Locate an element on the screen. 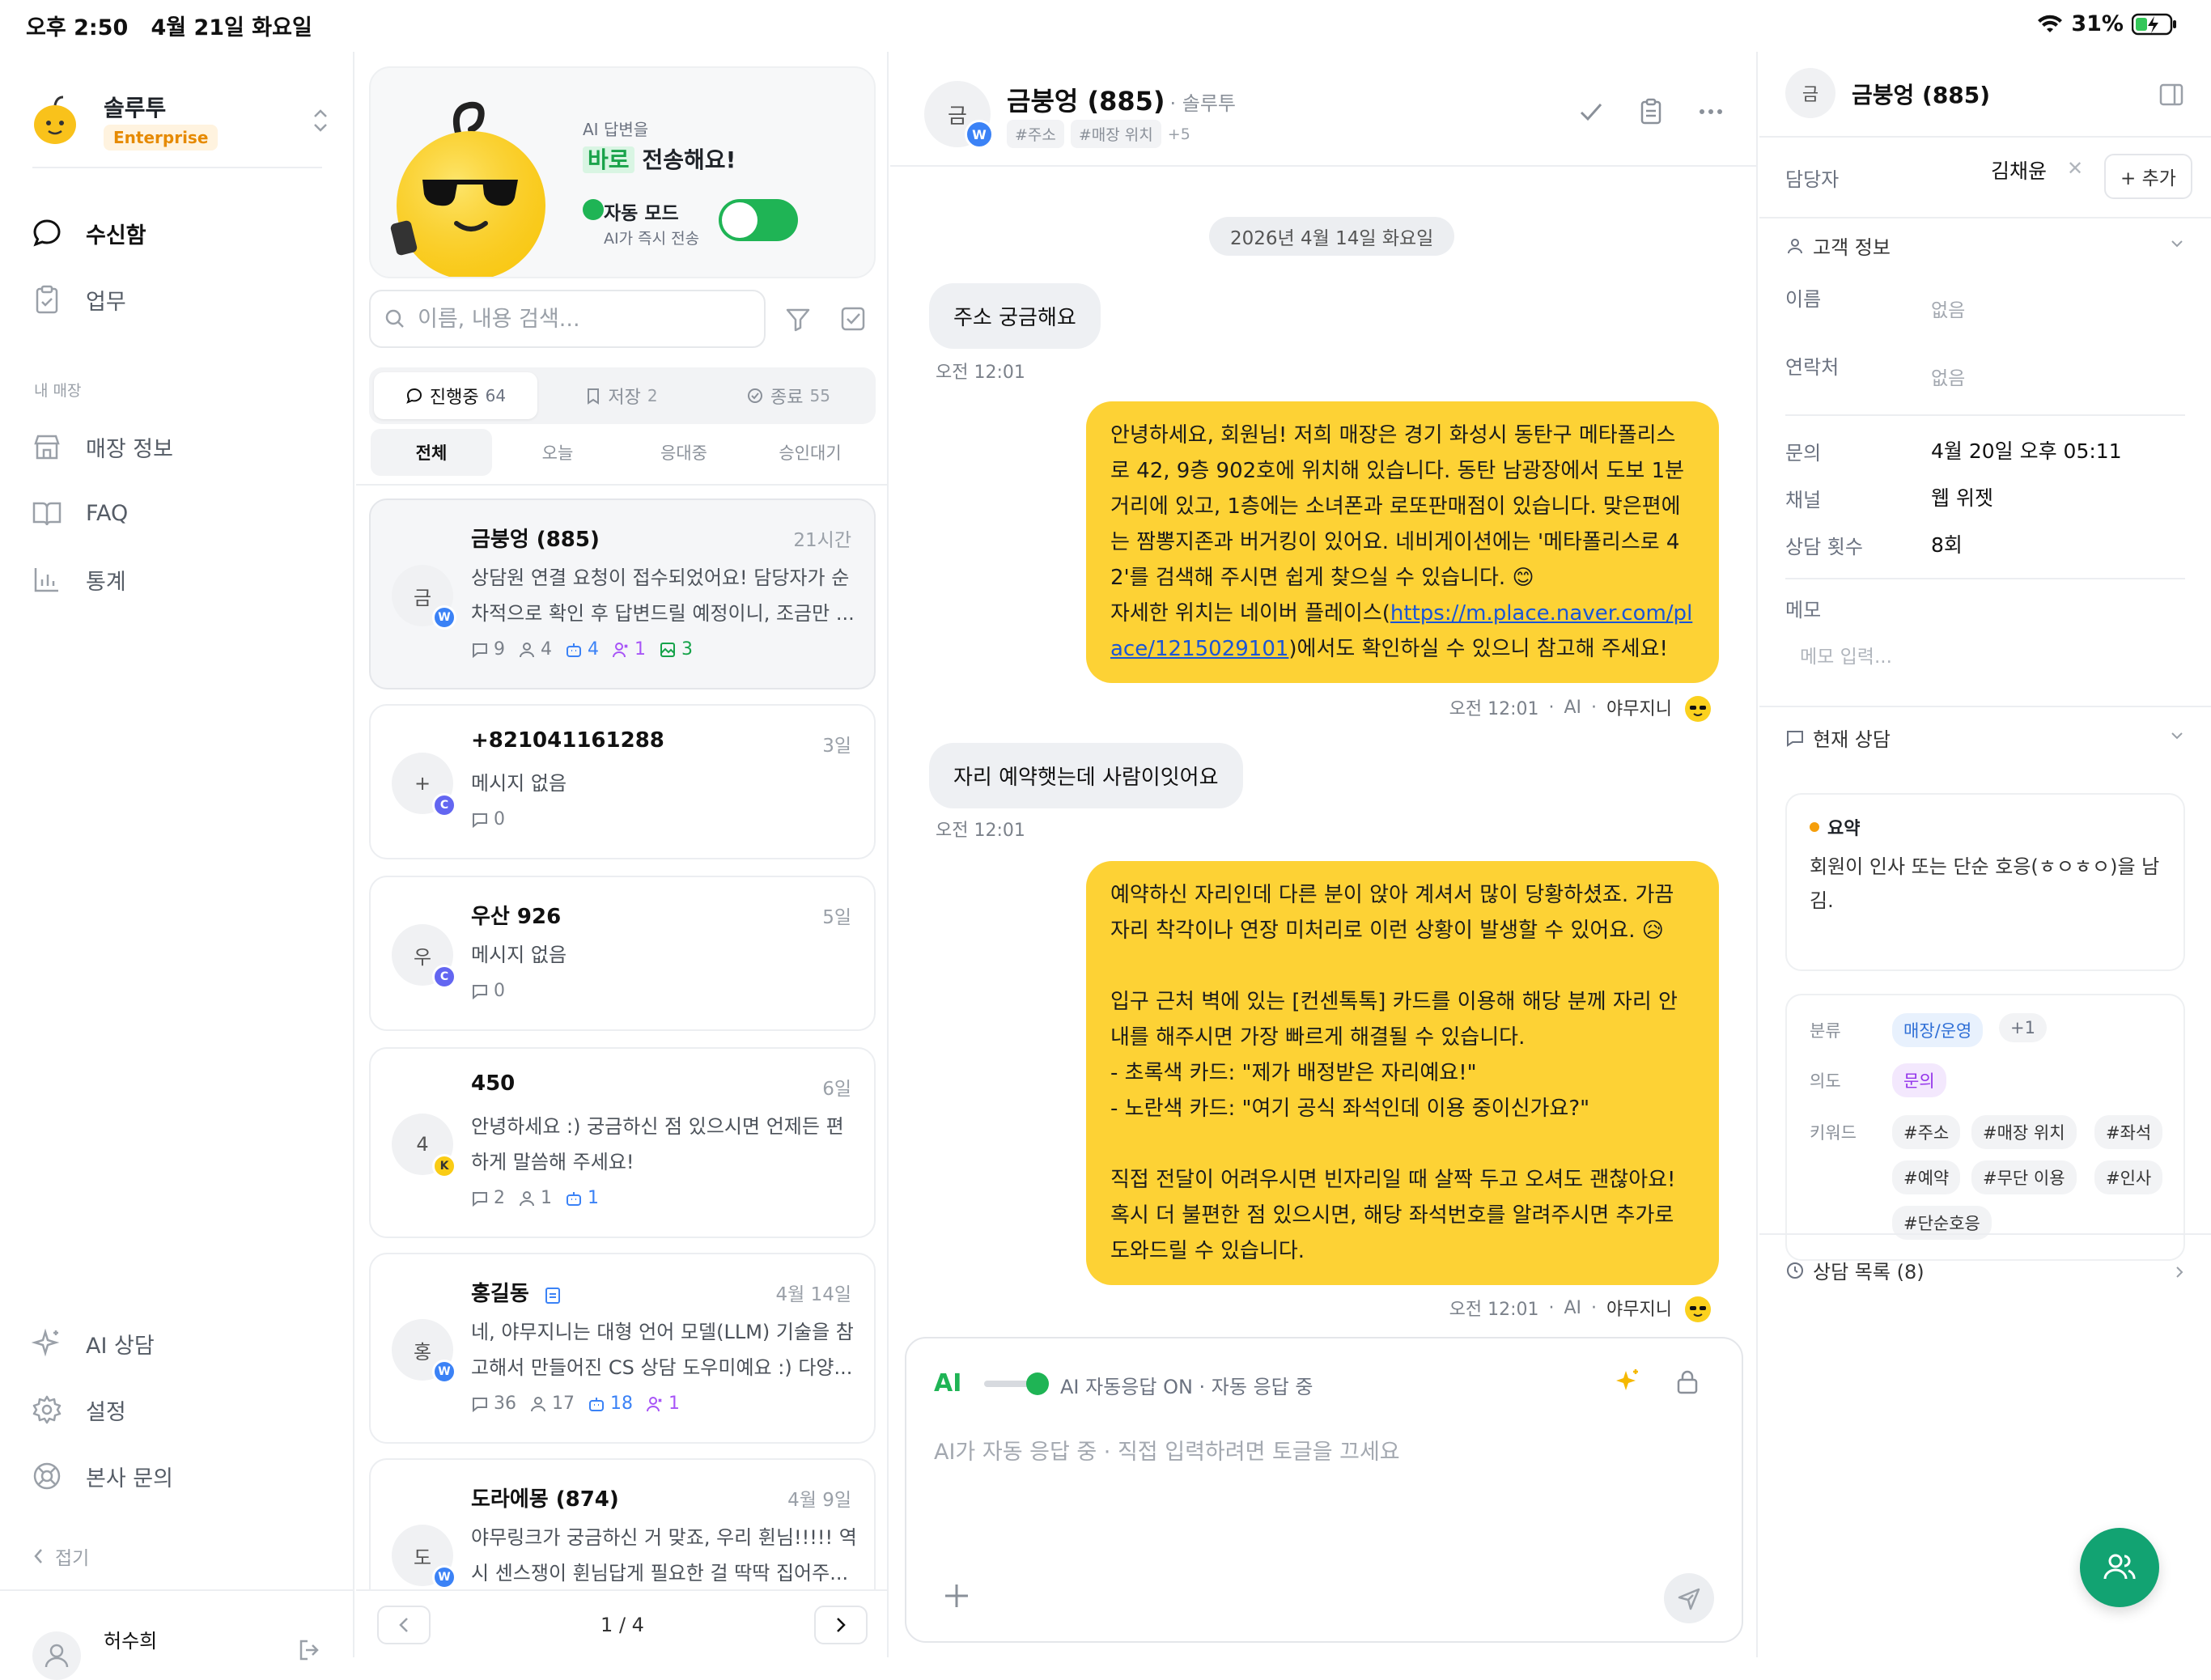  nav-stats: 통계 is located at coordinates (78, 580).